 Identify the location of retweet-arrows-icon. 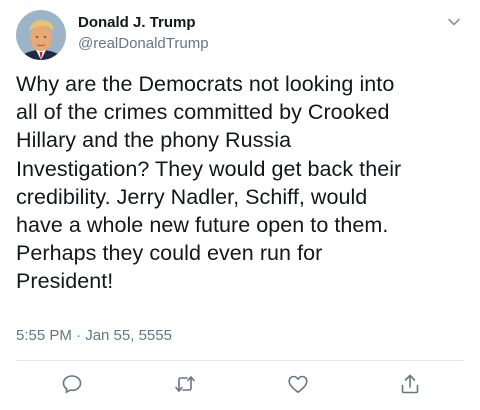
(185, 384).